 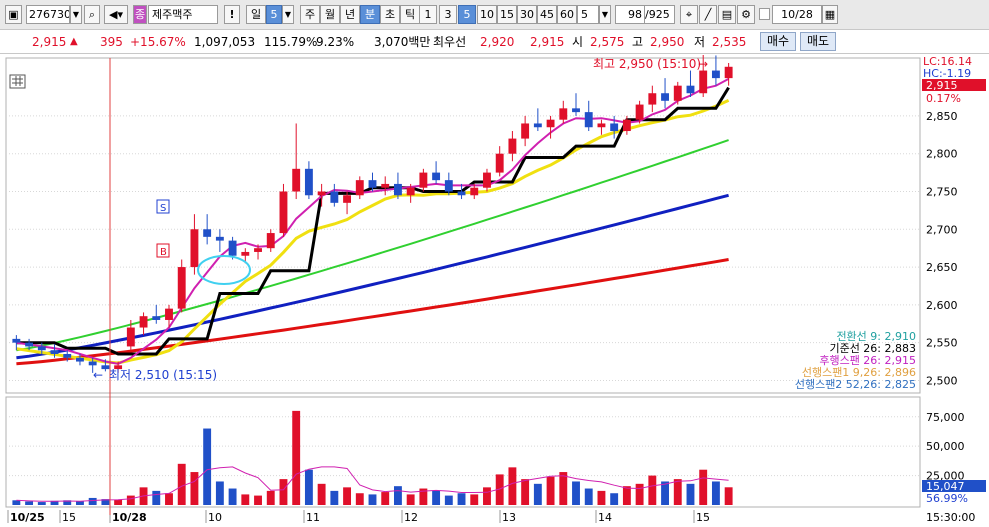 What do you see at coordinates (76, 14) in the screenshot?
I see `code-dropdown-icon: ▼` at bounding box center [76, 14].